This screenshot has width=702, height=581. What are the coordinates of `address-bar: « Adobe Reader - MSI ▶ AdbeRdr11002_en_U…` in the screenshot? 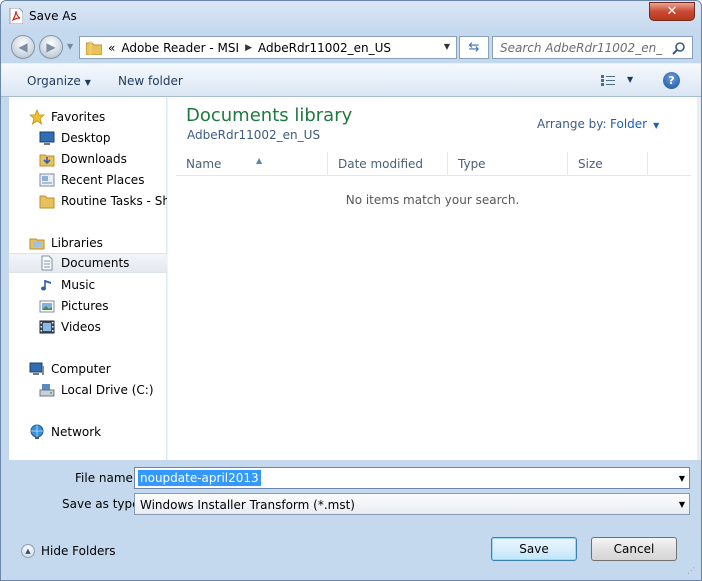 It's located at (268, 47).